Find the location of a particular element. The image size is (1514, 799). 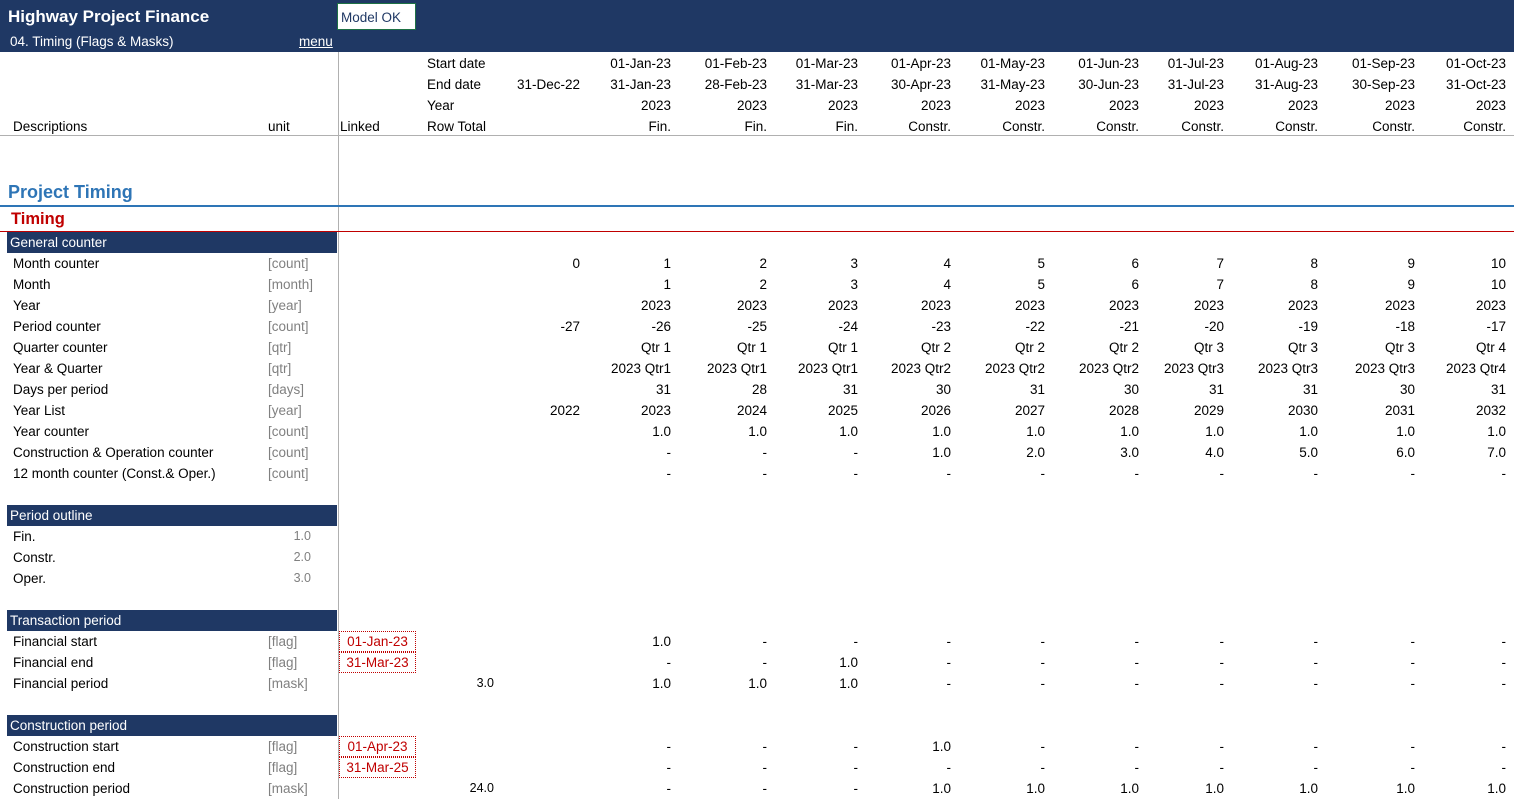

row-unit: [mask] is located at coordinates (288, 683).